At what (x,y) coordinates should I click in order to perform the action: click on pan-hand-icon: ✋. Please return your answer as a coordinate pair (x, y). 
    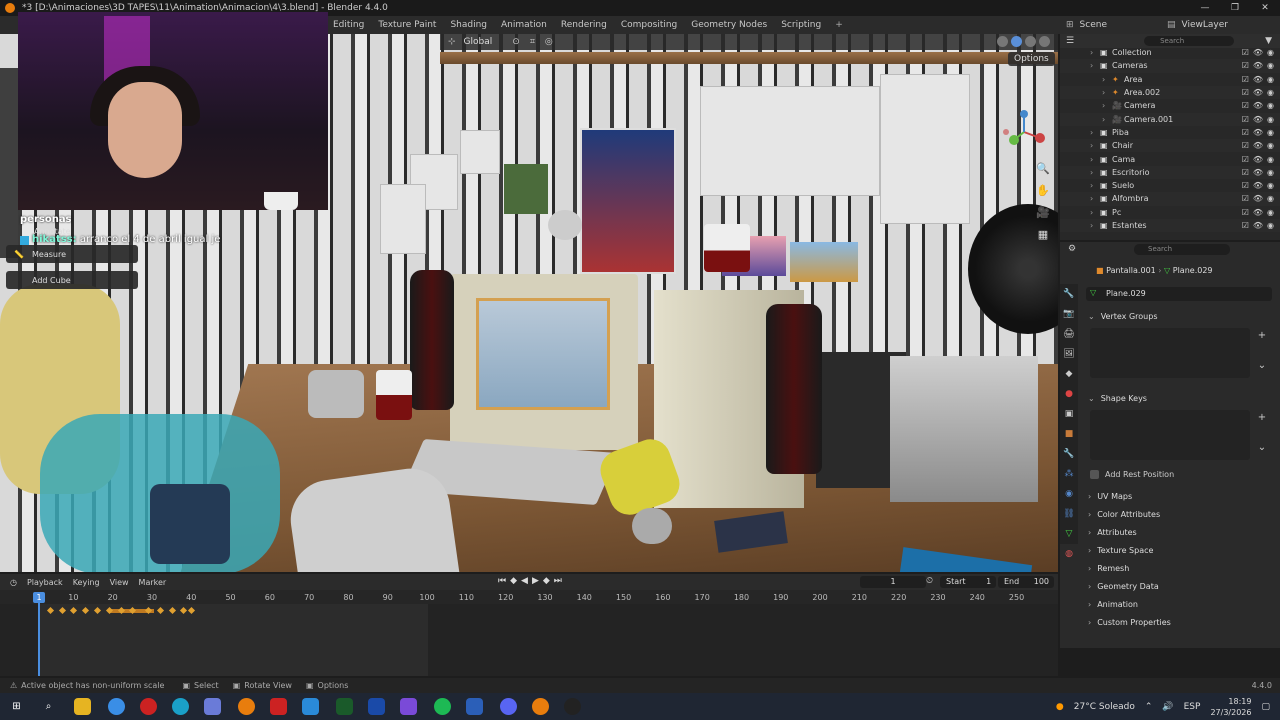
    Looking at the image, I should click on (1043, 193).